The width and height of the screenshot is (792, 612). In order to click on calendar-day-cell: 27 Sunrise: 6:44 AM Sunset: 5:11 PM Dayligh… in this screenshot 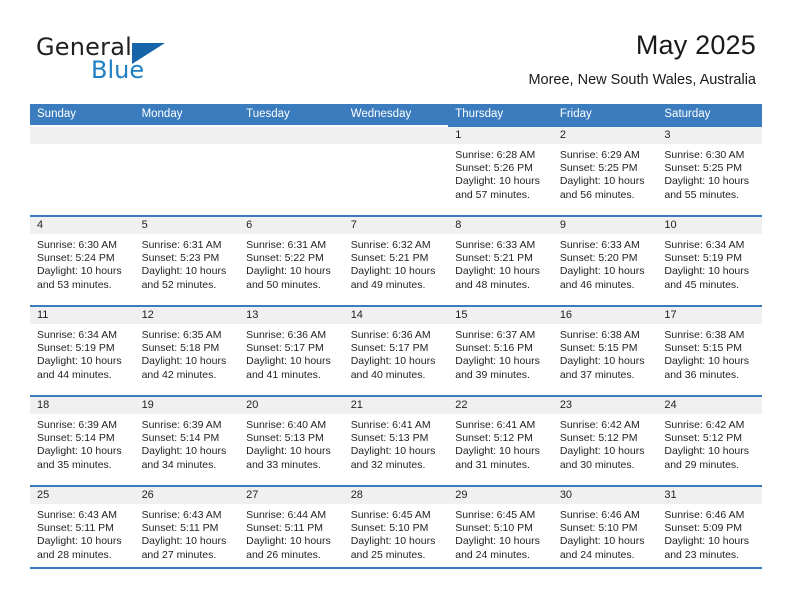, I will do `click(291, 530)`.